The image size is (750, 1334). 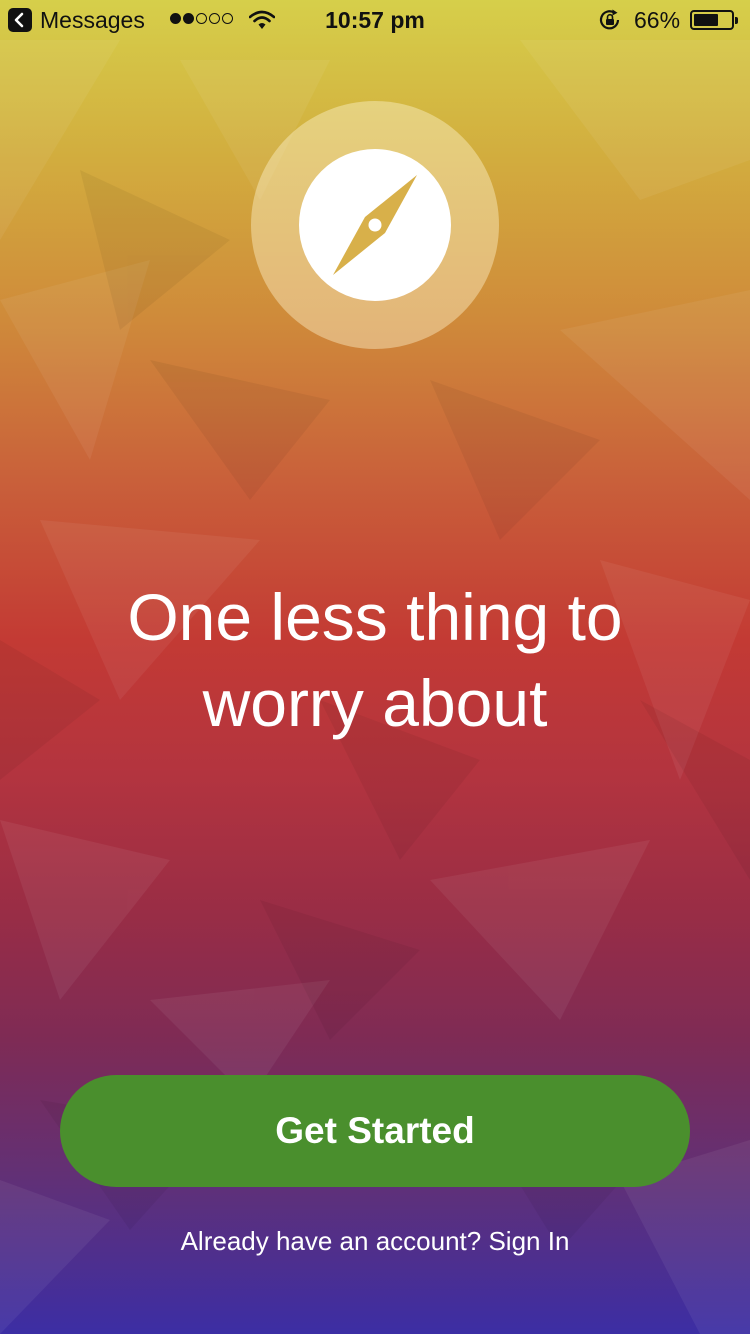 What do you see at coordinates (528, 1241) in the screenshot?
I see `sign-in-link: Sign In` at bounding box center [528, 1241].